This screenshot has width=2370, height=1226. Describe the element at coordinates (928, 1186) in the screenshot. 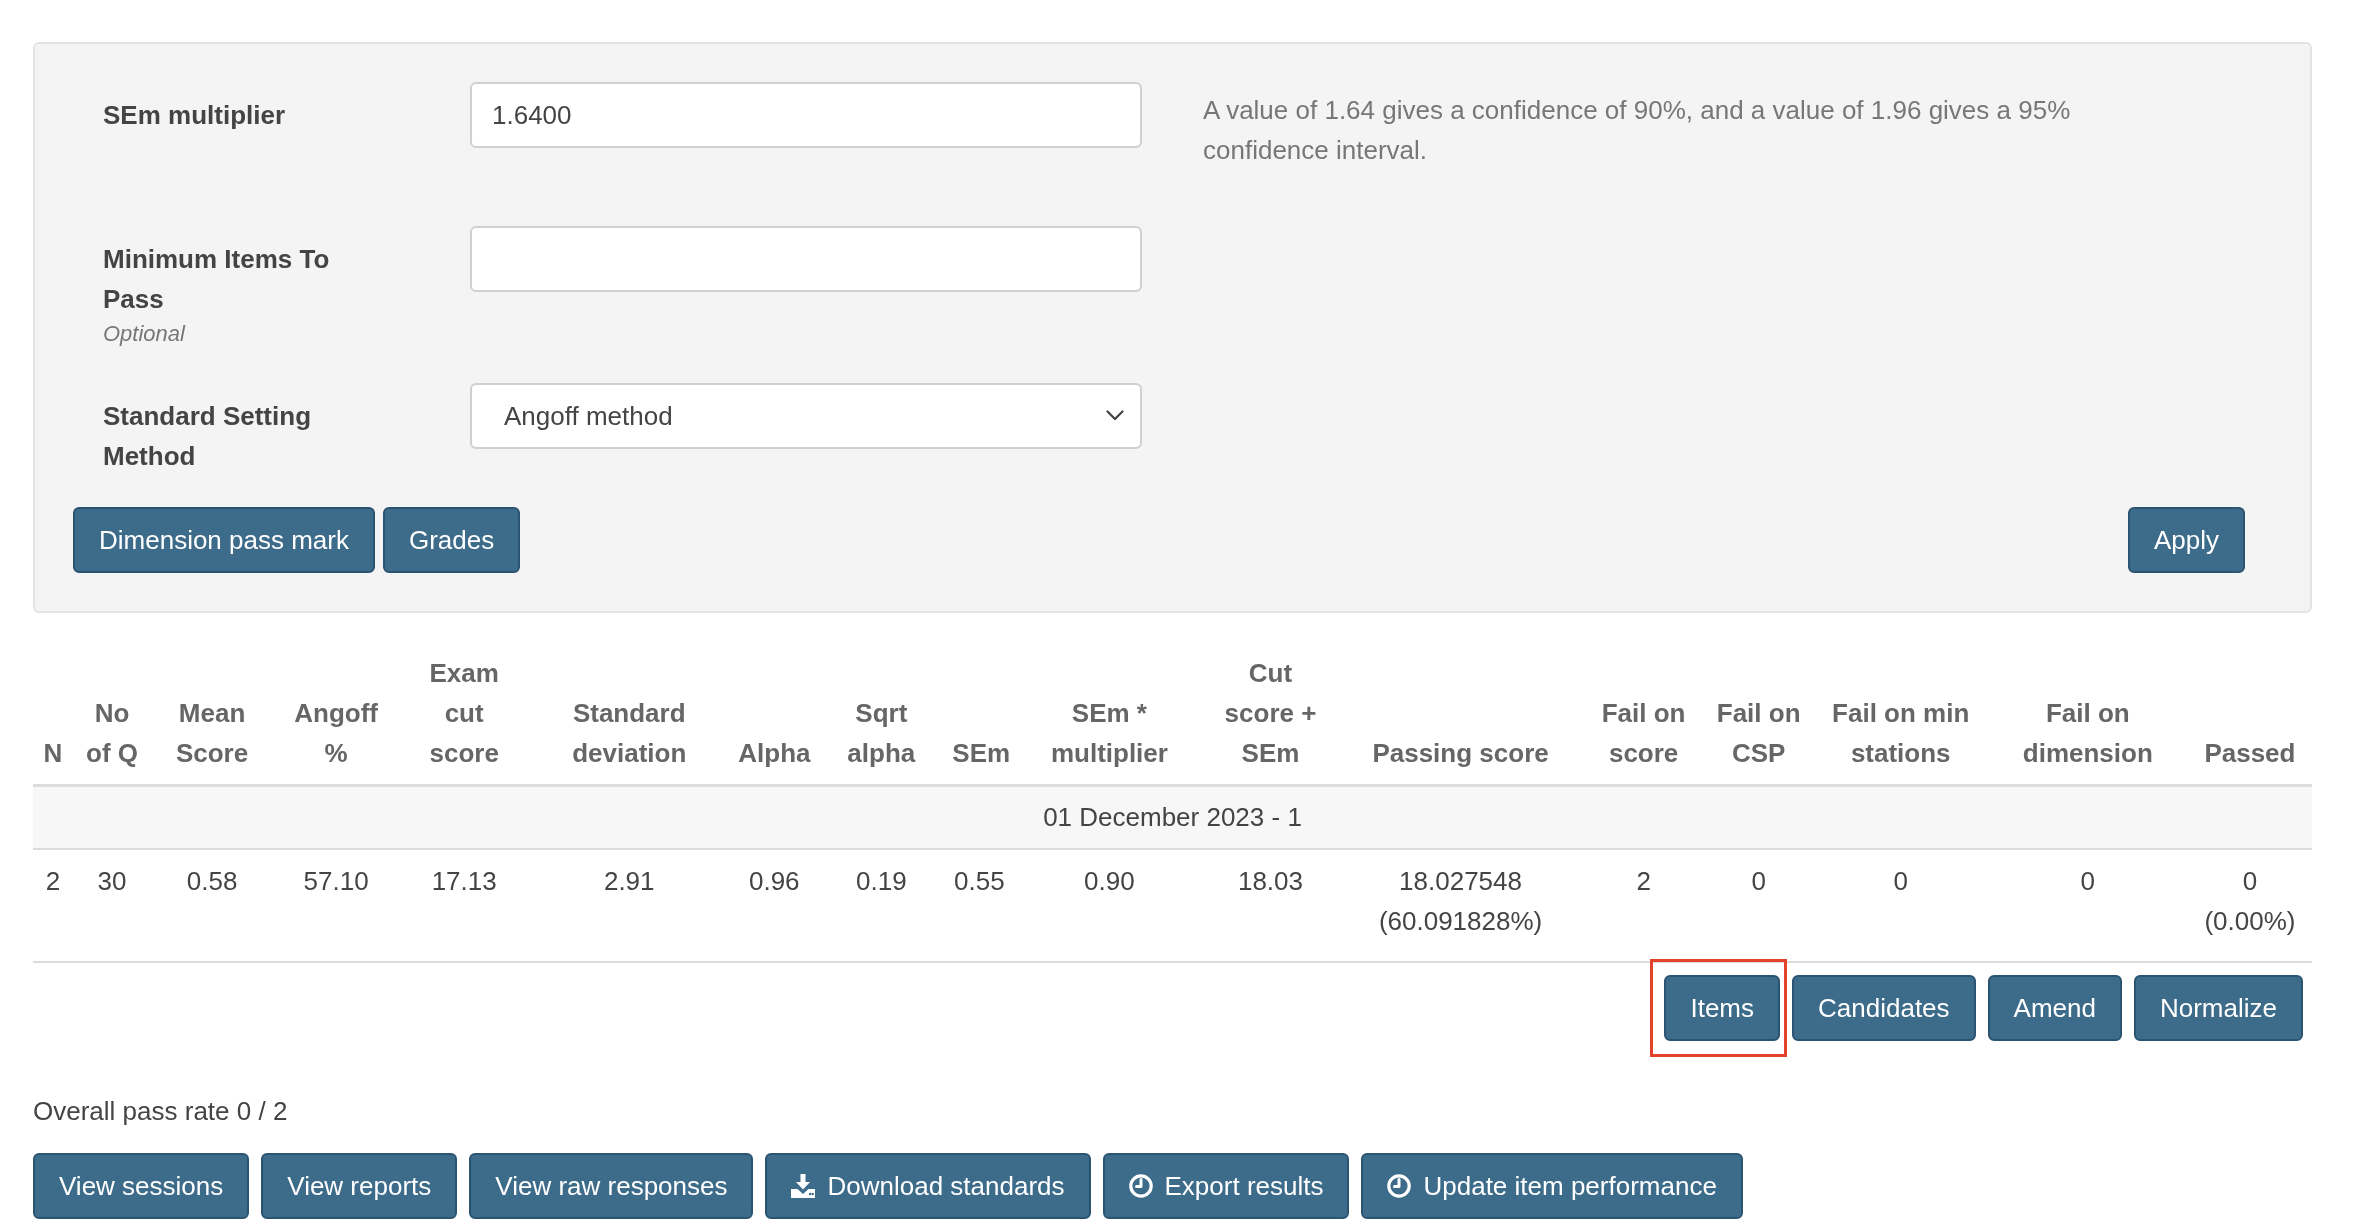

I see `footer-button: Download standards` at that location.